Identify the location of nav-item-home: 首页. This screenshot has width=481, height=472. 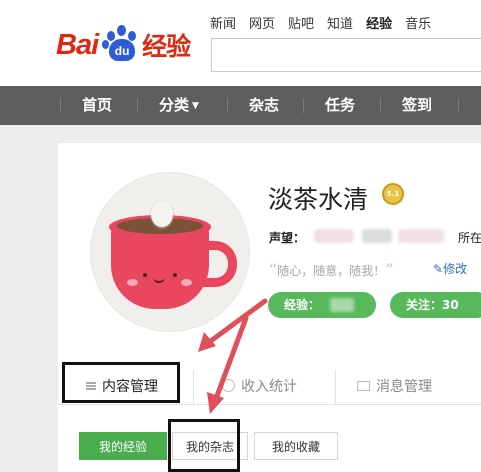
(97, 105).